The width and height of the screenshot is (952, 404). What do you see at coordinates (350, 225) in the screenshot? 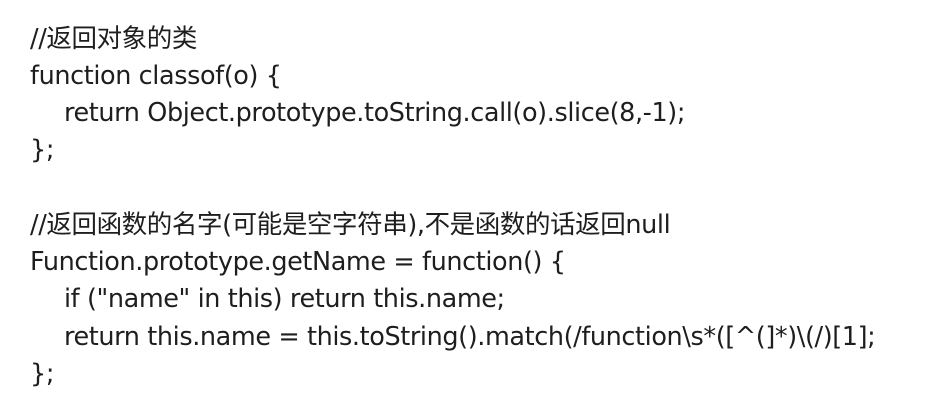
I see `comment-return-function-name: //返回函数的名字(可能是空字符串),不是函数的话返回null` at bounding box center [350, 225].